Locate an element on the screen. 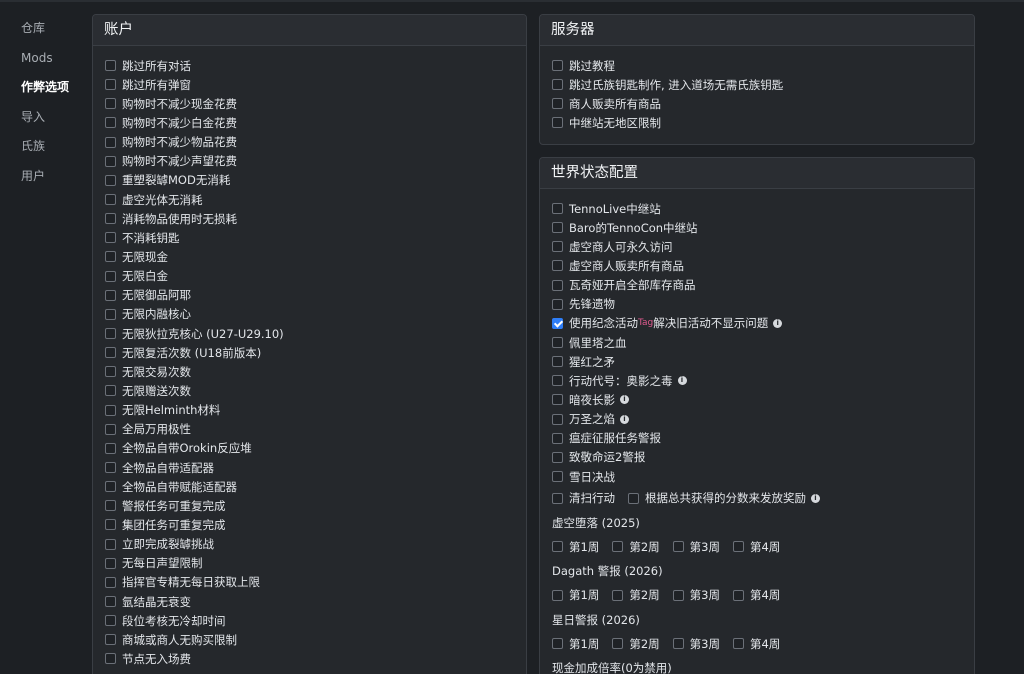  option-row: TennoLive中继站 is located at coordinates (757, 208).